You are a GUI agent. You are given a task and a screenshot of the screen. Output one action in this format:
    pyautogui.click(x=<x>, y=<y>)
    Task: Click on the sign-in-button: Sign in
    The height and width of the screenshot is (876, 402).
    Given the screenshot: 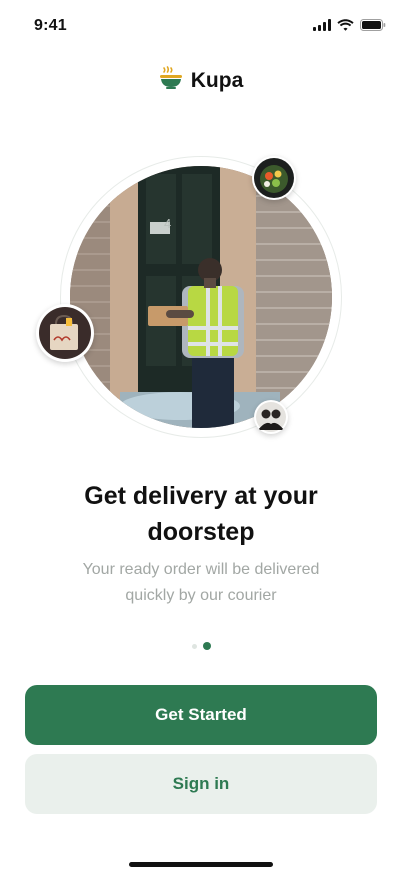 What is the action you would take?
    pyautogui.click(x=201, y=784)
    